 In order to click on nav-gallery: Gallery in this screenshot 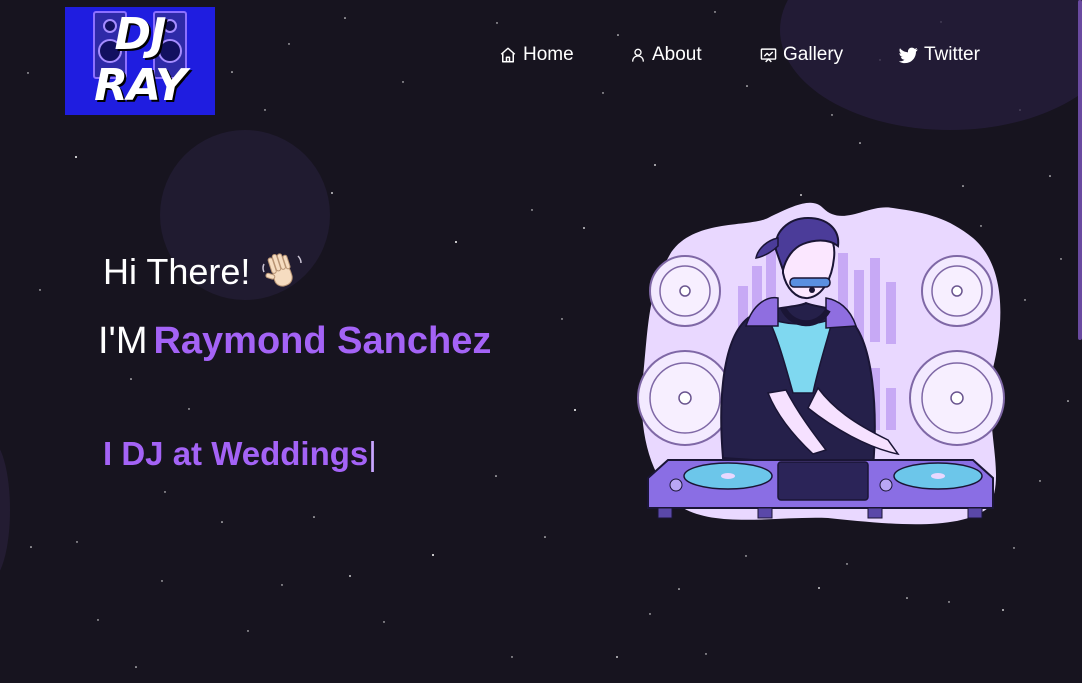, I will do `click(801, 55)`.